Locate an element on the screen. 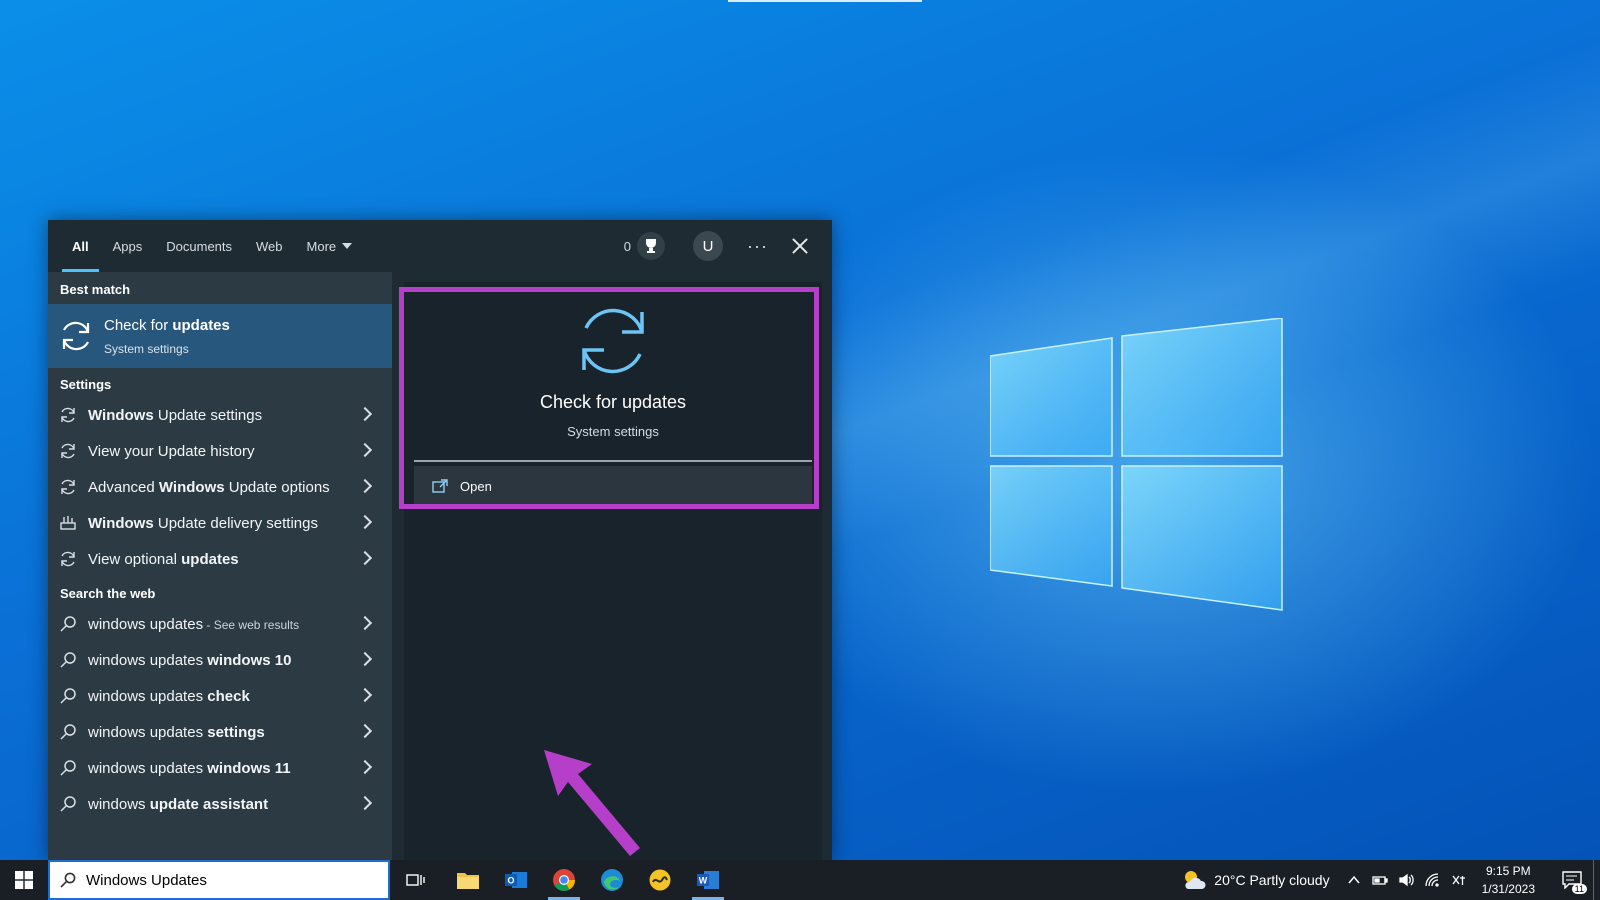  best-match-title-plain: Check for is located at coordinates (138, 325).